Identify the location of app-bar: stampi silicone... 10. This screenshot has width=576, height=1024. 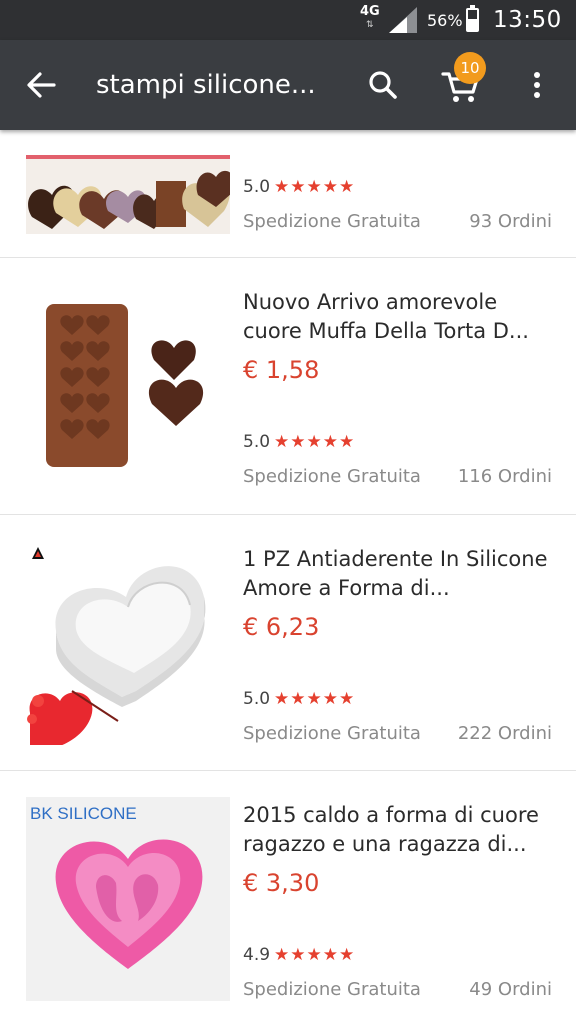
(288, 85).